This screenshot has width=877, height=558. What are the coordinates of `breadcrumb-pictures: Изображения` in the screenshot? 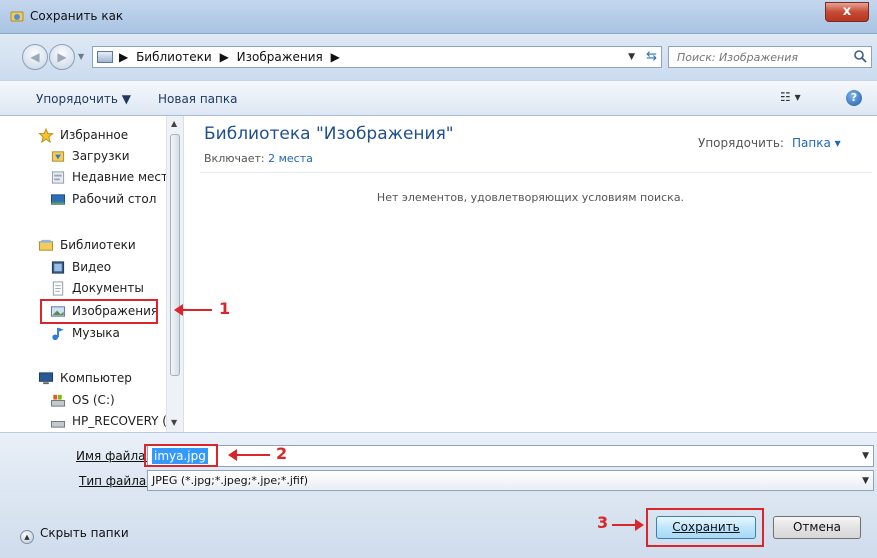 It's located at (280, 57).